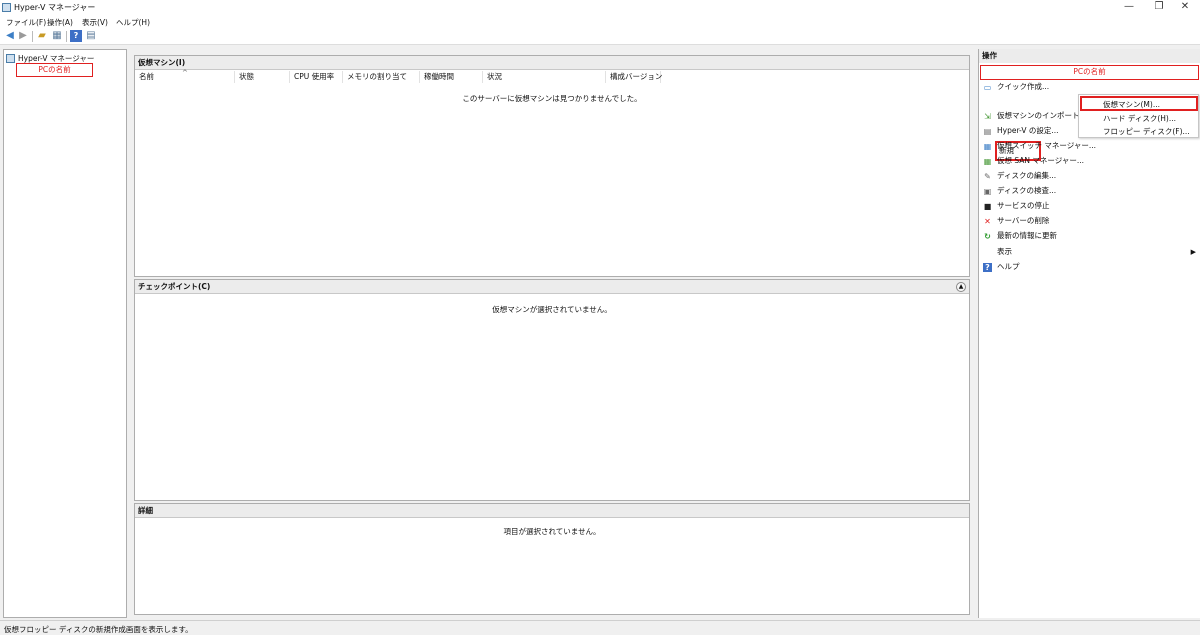  I want to click on quick-create-icon: ▭, so click(987, 87).